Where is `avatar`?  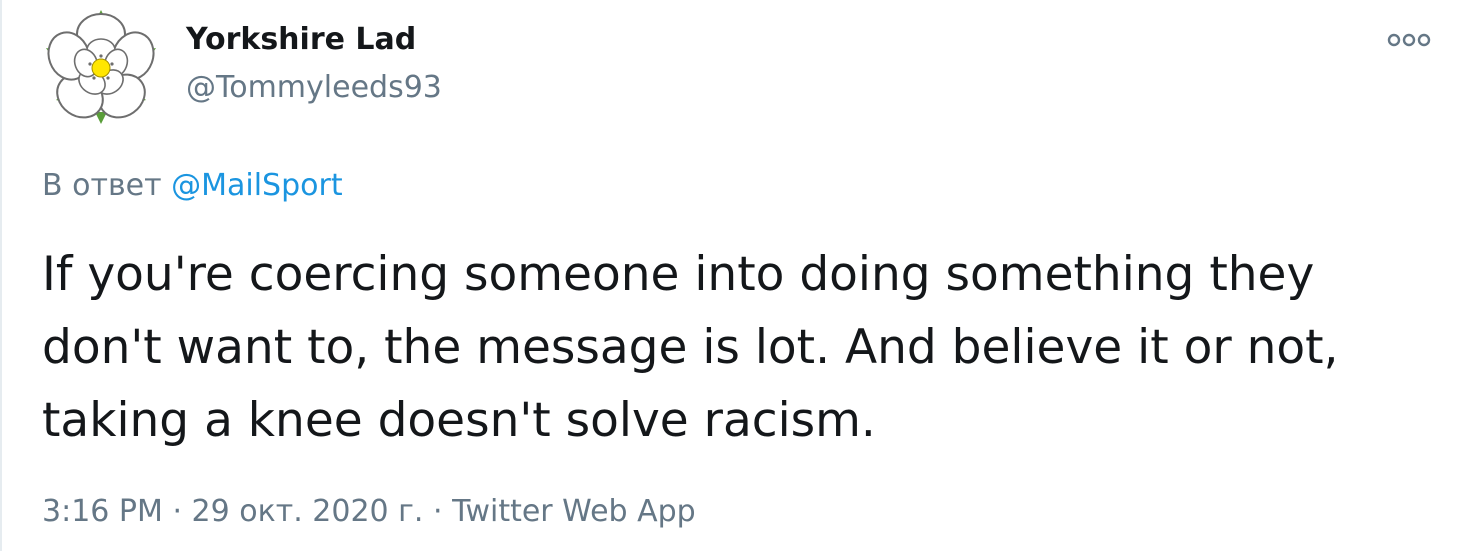 avatar is located at coordinates (101, 67).